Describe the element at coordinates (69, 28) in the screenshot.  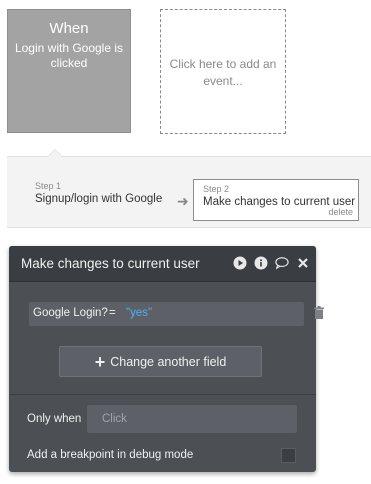
I see `event-when-heading: When` at that location.